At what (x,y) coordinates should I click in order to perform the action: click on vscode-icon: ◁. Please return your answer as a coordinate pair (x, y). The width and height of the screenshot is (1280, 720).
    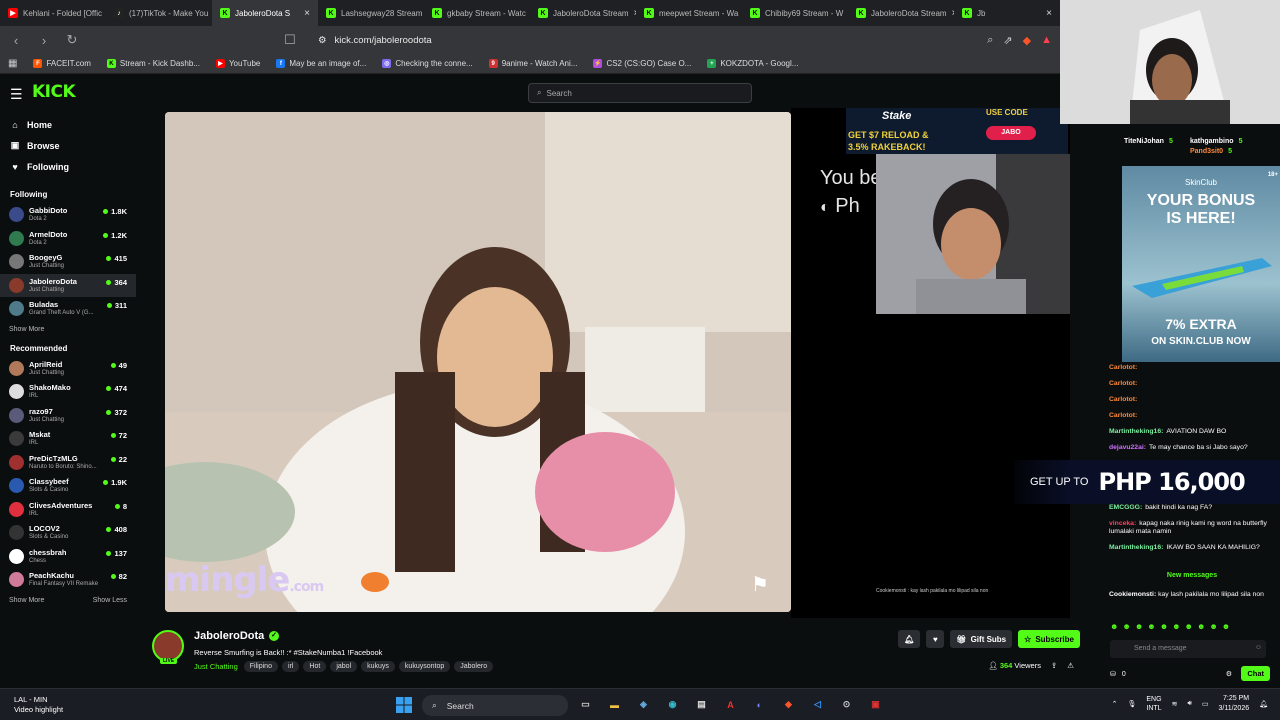
    Looking at the image, I should click on (817, 704).